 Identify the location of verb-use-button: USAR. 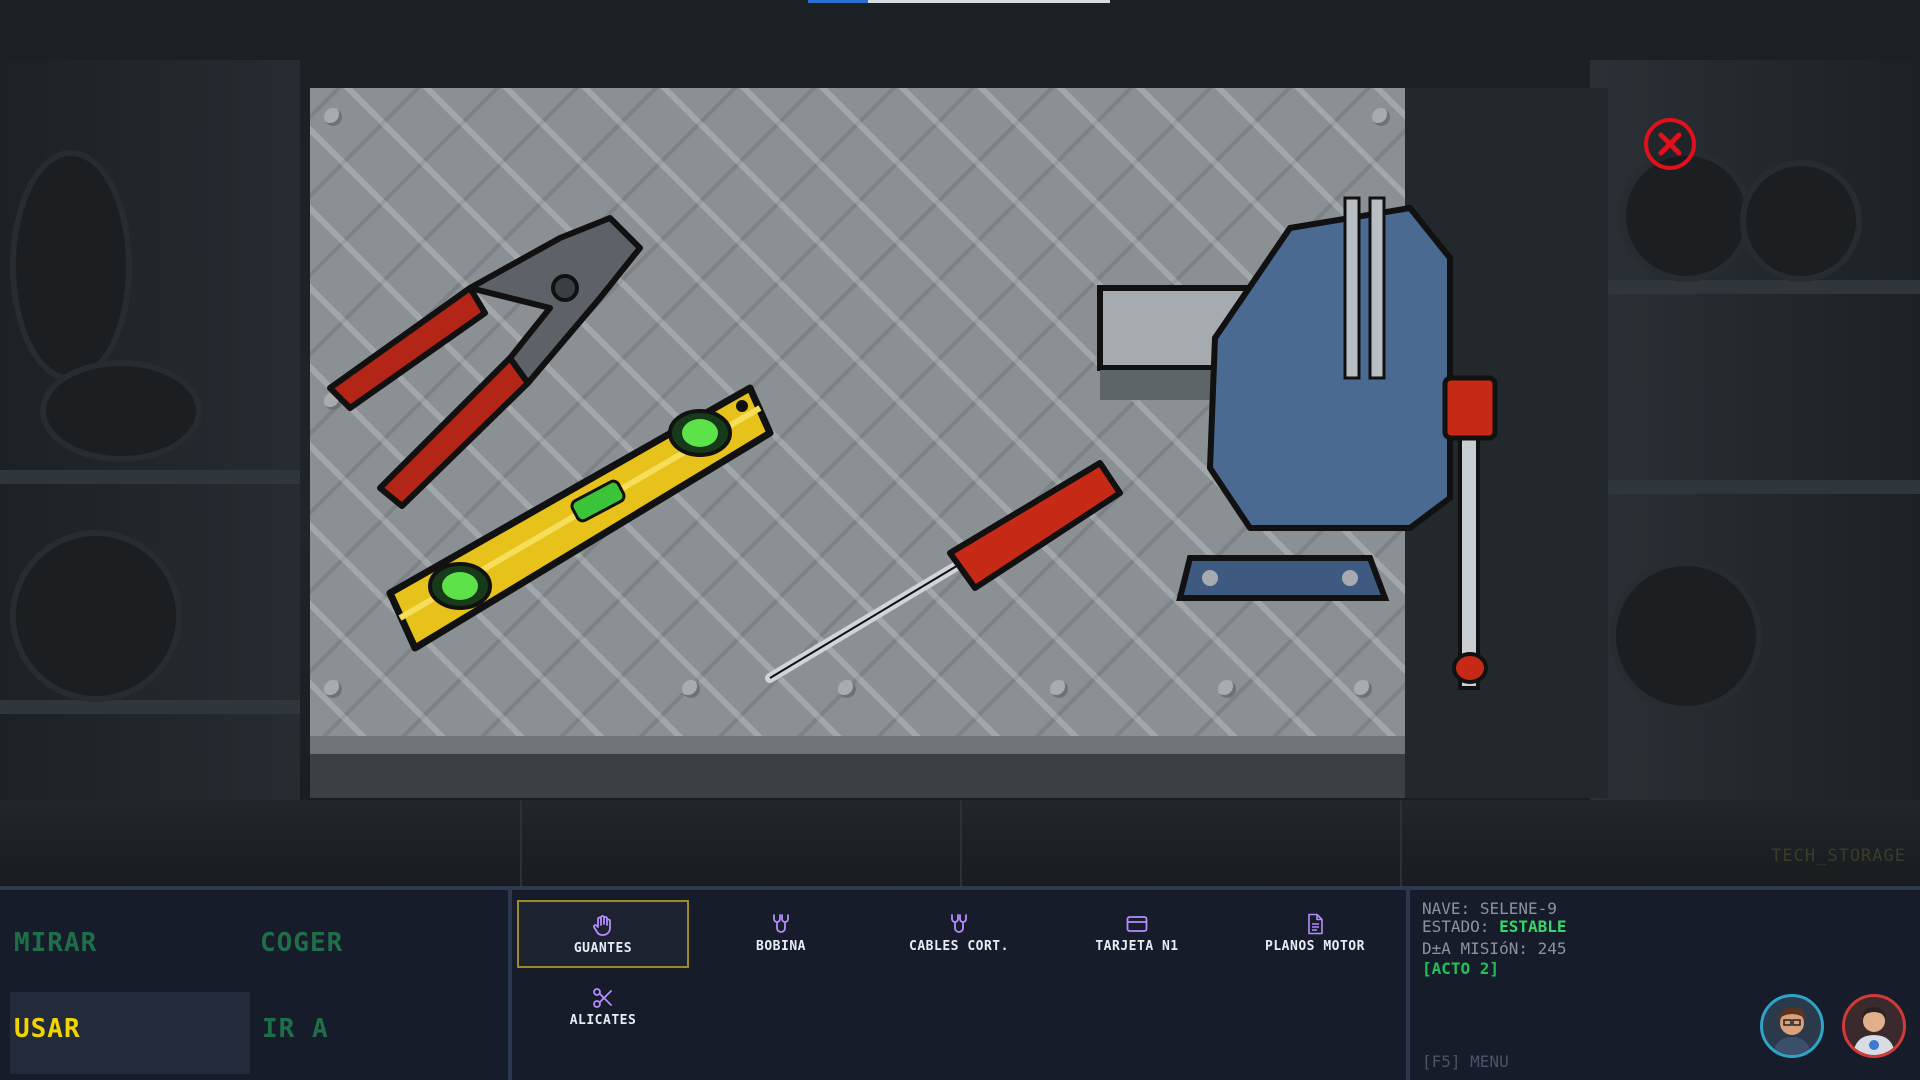
(47, 1029).